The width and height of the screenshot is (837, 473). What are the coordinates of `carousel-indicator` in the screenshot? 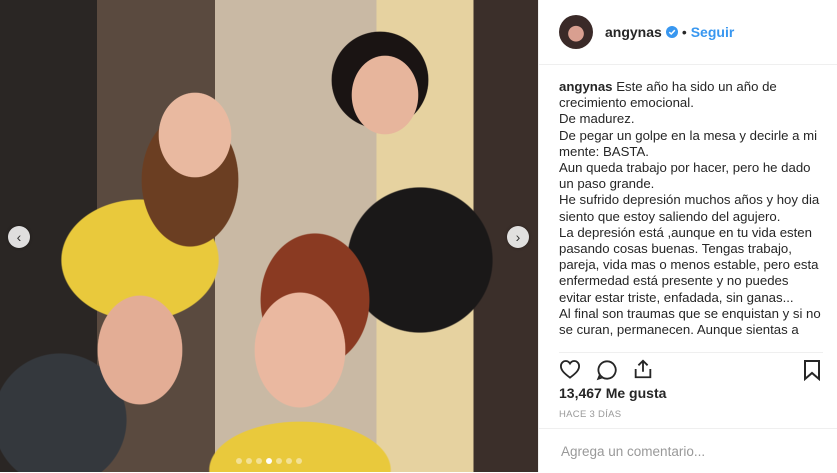 It's located at (269, 461).